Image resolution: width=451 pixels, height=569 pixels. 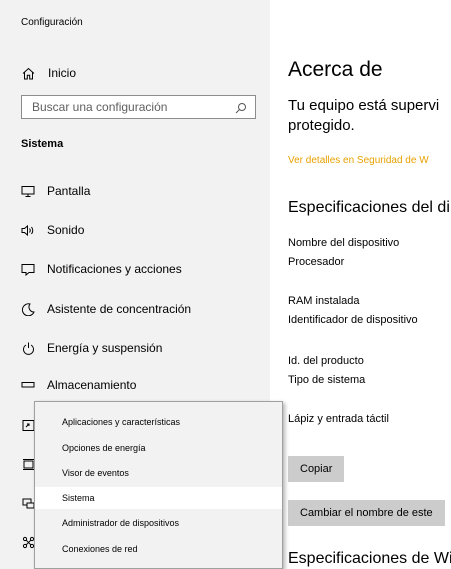 I want to click on sidebar-item-power: Energía y suspensión, so click(x=91, y=348).